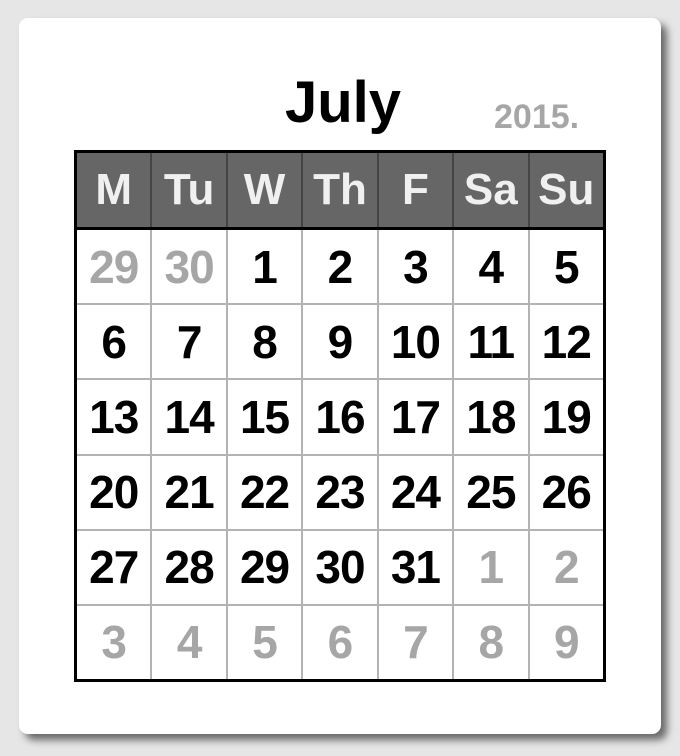 This screenshot has height=756, width=680. I want to click on day-cell: 22, so click(266, 492).